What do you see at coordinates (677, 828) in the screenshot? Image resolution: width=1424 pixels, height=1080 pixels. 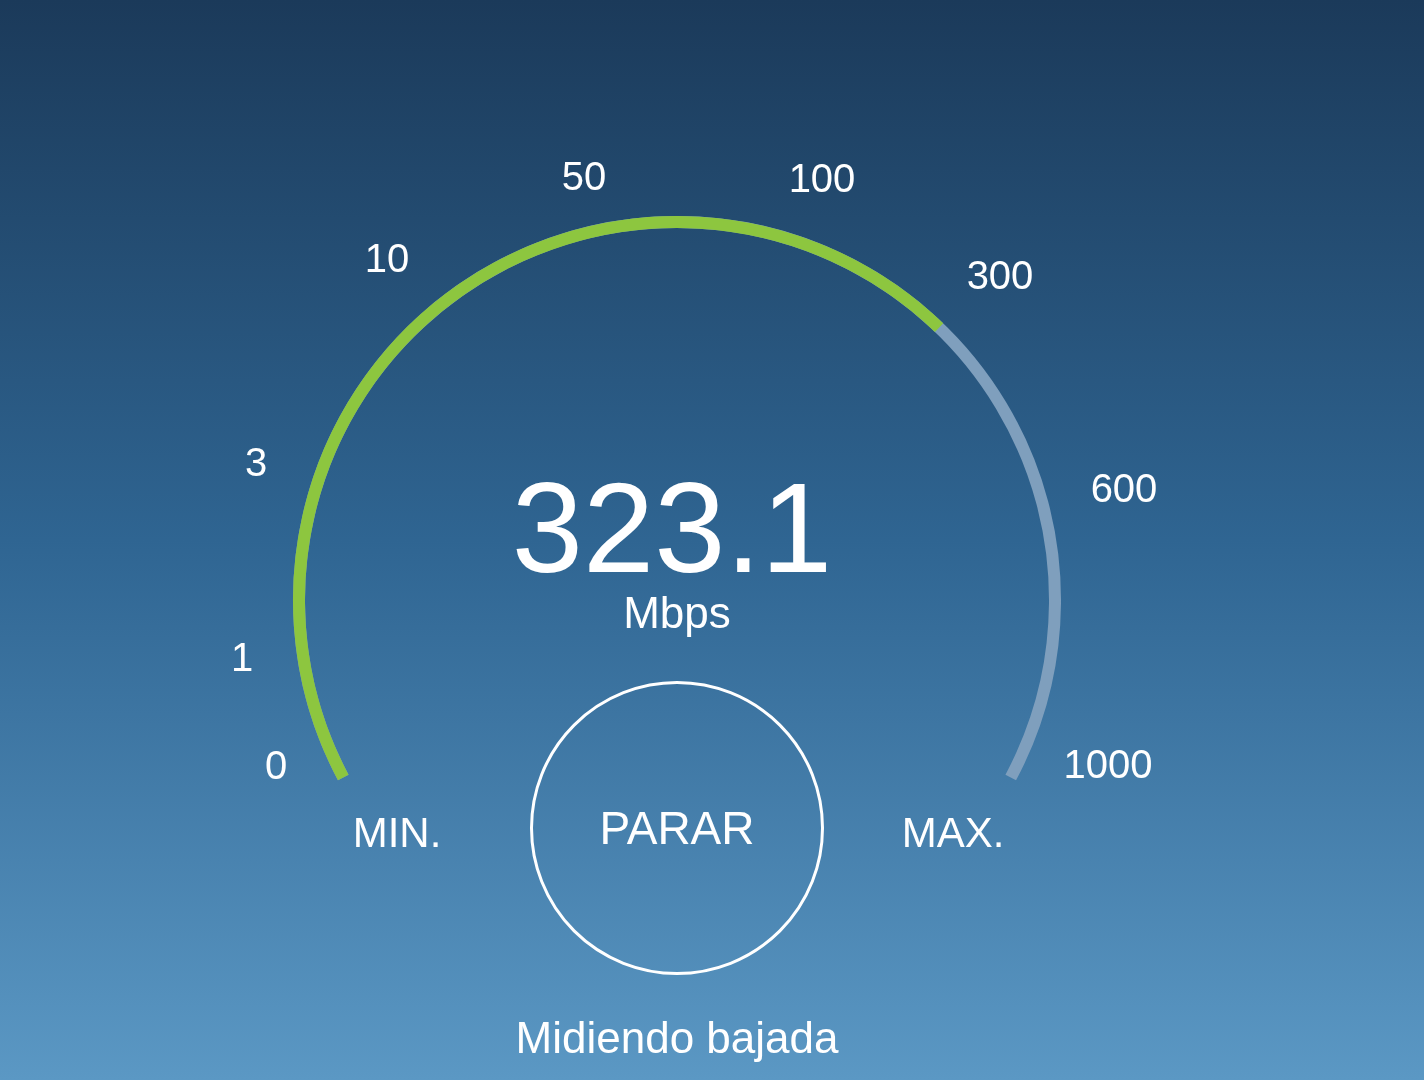 I see `stop-button: PARAR` at bounding box center [677, 828].